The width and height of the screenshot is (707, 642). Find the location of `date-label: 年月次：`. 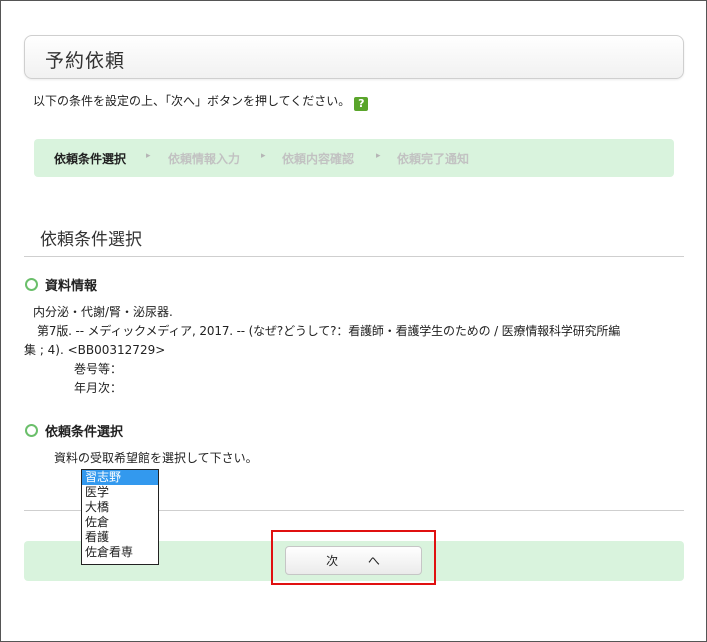

date-label: 年月次： is located at coordinates (98, 388).